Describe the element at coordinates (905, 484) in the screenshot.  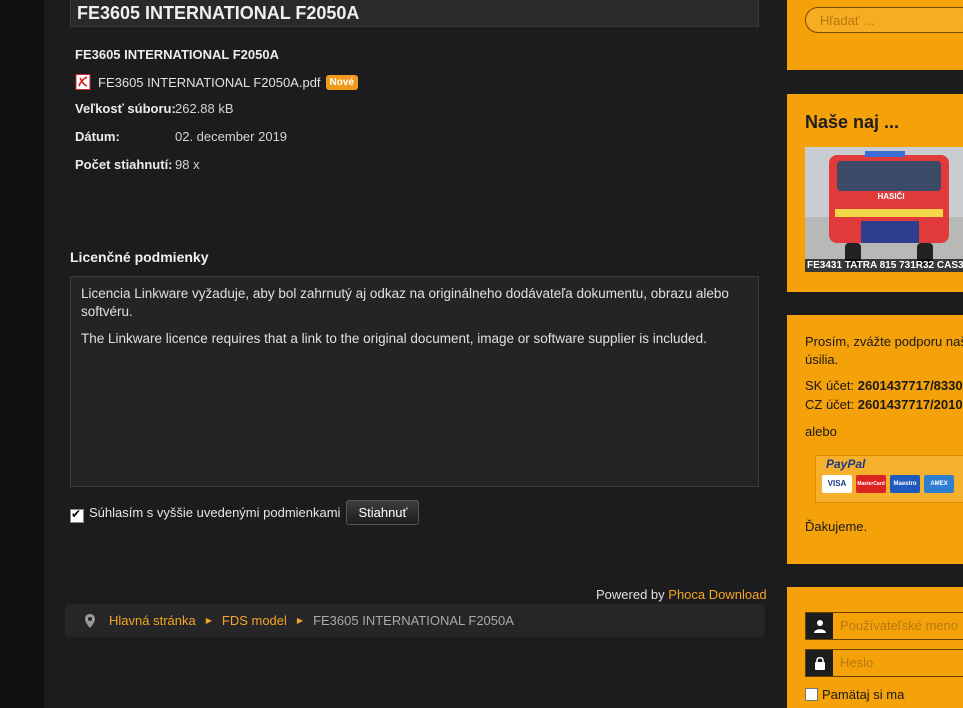
I see `maestro-card-icon: Maestro` at that location.